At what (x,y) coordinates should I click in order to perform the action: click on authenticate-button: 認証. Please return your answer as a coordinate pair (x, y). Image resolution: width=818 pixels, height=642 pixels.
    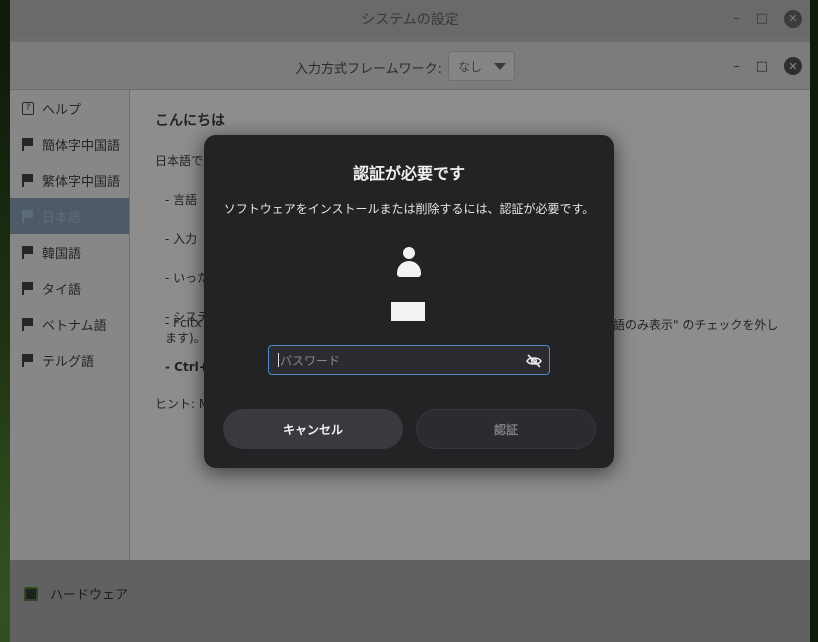
    Looking at the image, I should click on (506, 429).